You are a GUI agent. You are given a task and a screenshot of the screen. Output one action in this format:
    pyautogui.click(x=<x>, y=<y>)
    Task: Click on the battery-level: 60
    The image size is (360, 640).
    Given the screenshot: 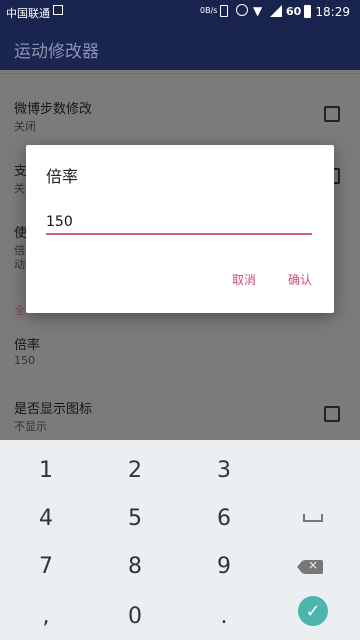 What is the action you would take?
    pyautogui.click(x=294, y=11)
    